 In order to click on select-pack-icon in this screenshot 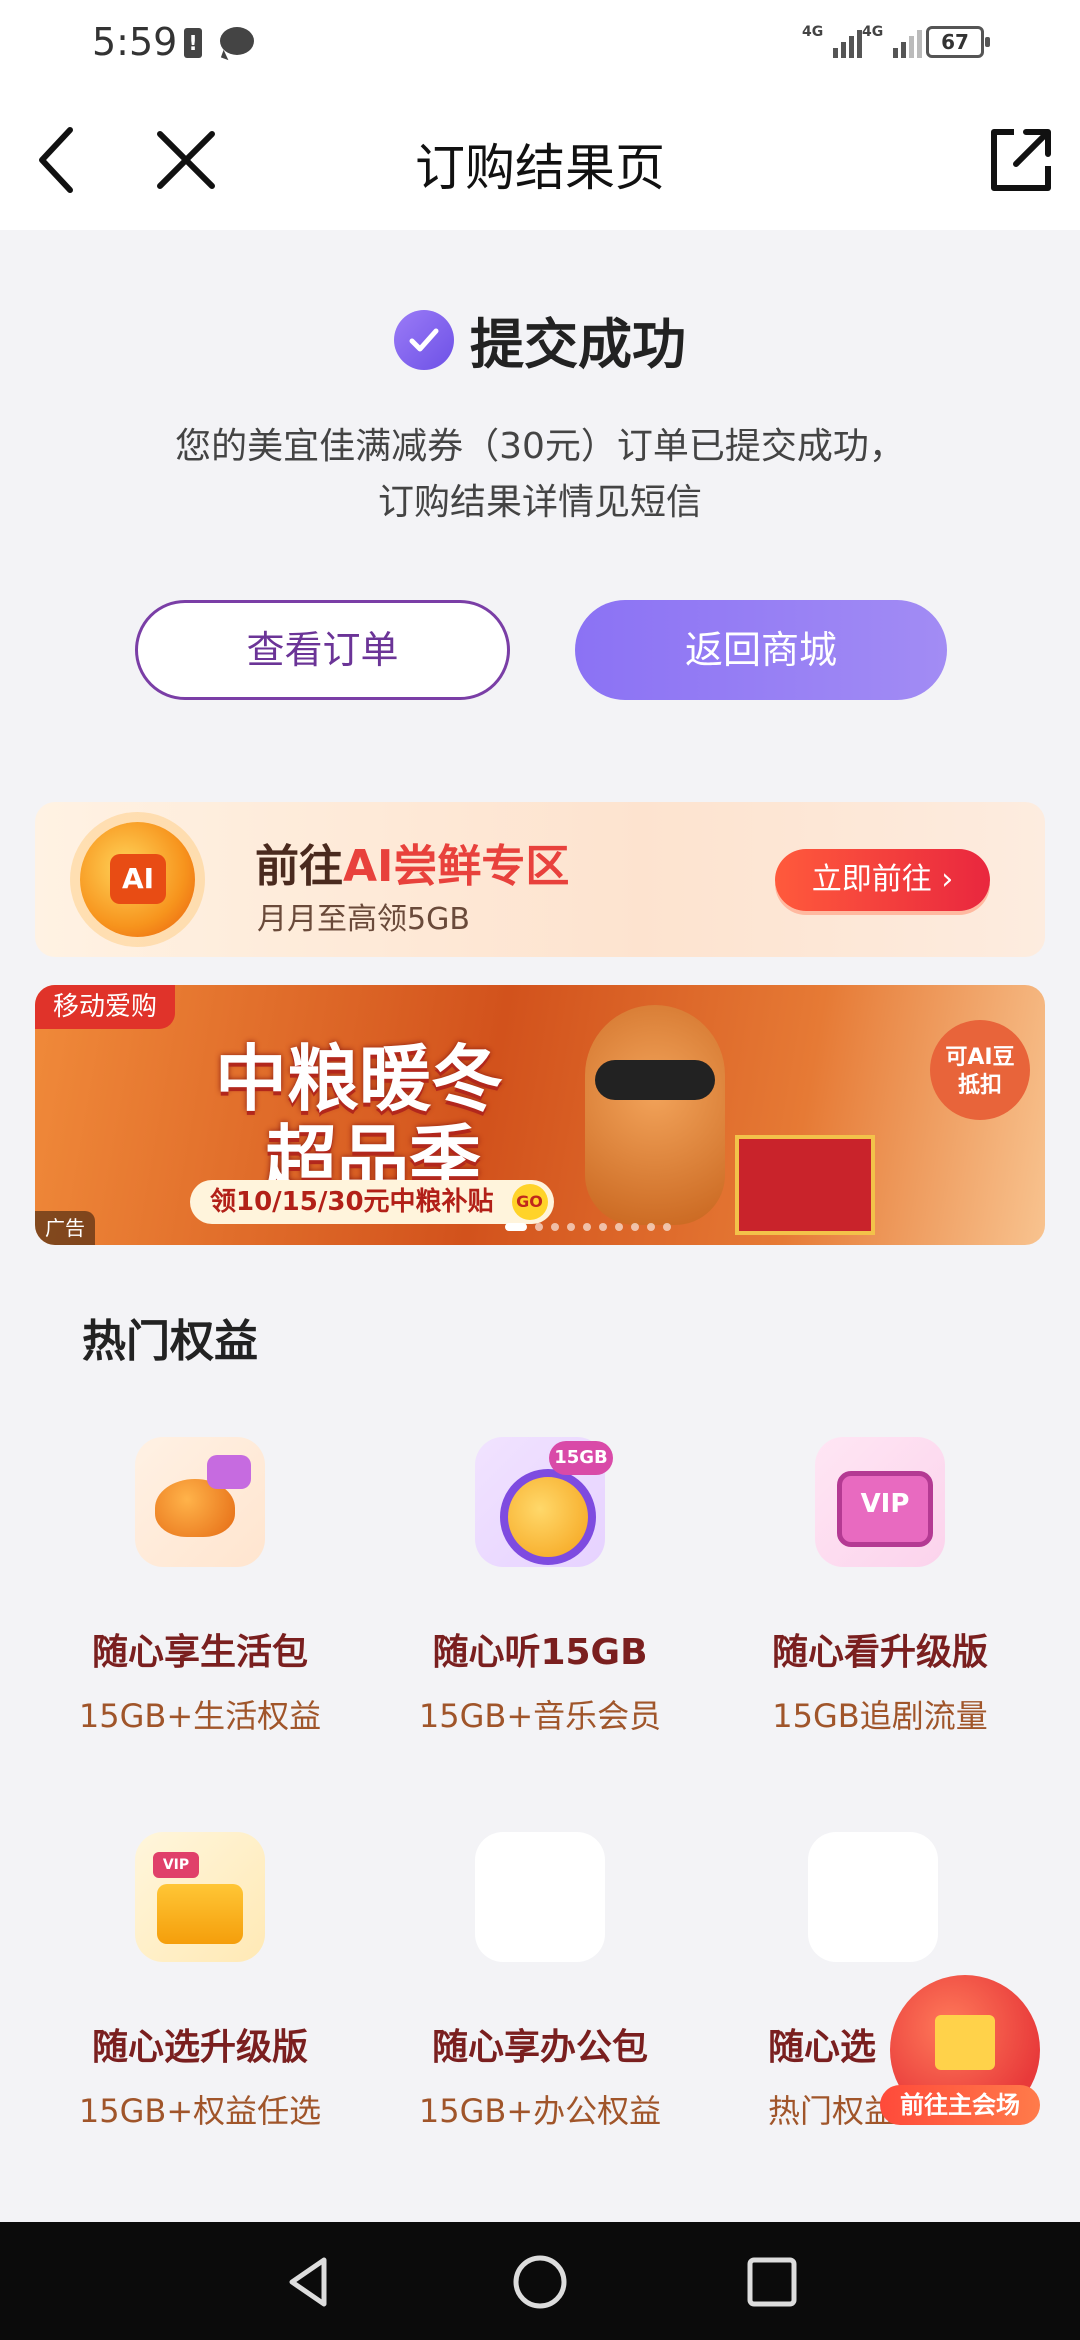, I will do `click(873, 1897)`.